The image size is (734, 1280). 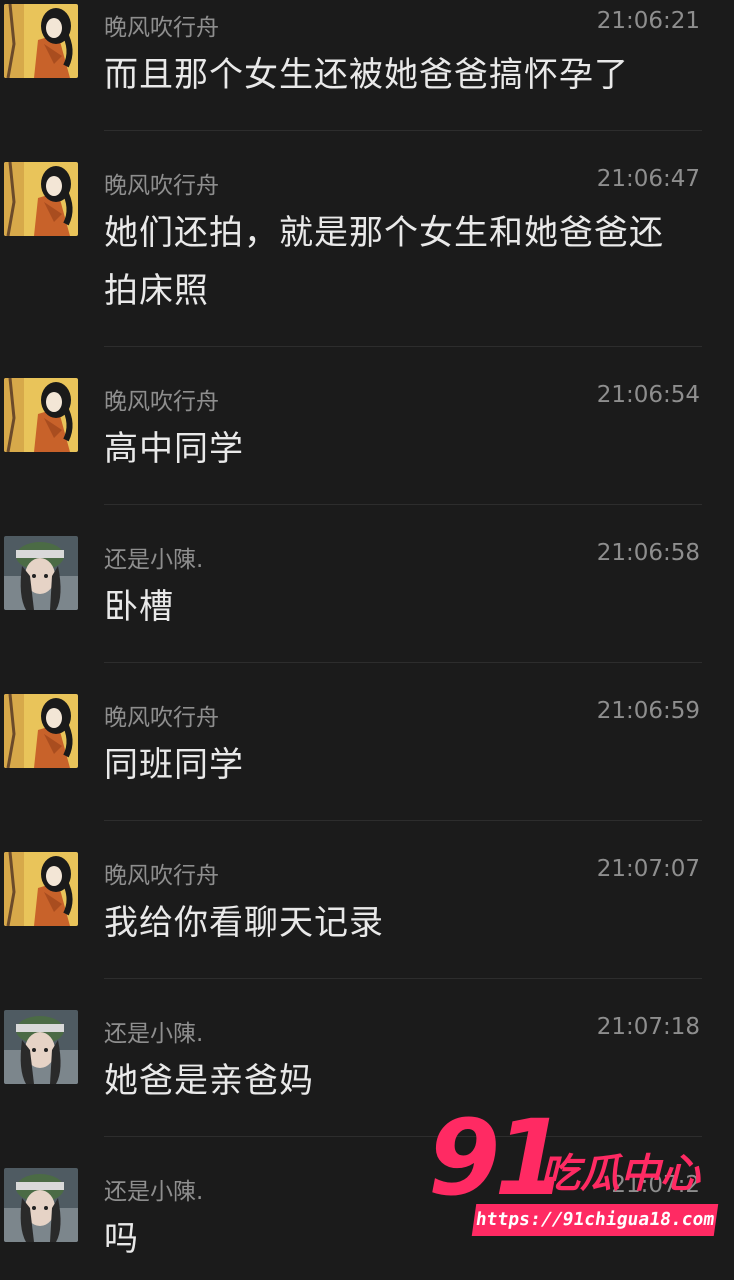 What do you see at coordinates (648, 179) in the screenshot?
I see `message-time: 21:06:47` at bounding box center [648, 179].